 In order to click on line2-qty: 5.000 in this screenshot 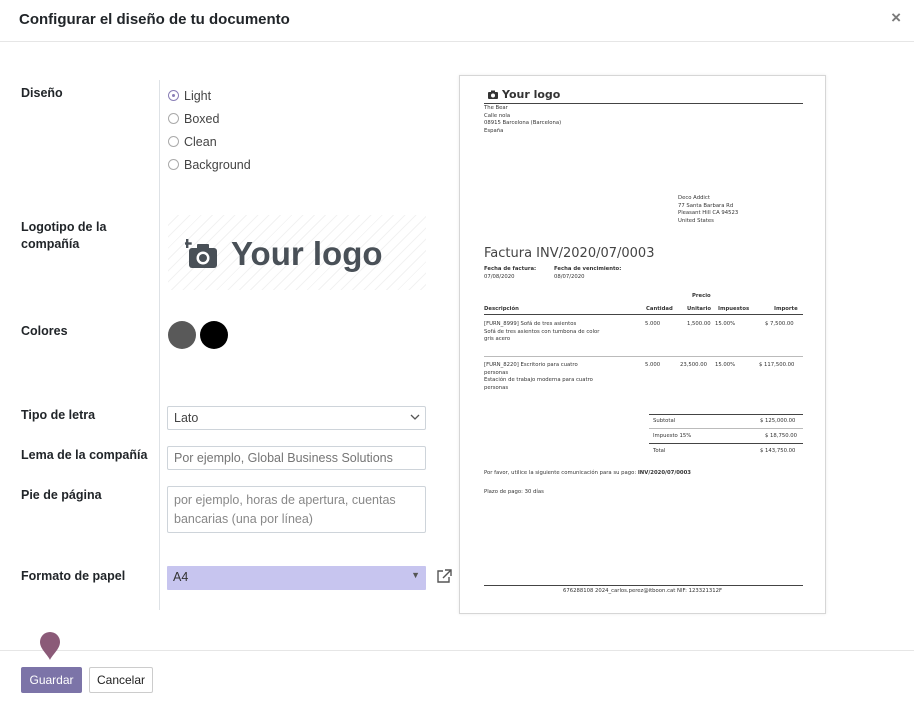, I will do `click(653, 365)`.